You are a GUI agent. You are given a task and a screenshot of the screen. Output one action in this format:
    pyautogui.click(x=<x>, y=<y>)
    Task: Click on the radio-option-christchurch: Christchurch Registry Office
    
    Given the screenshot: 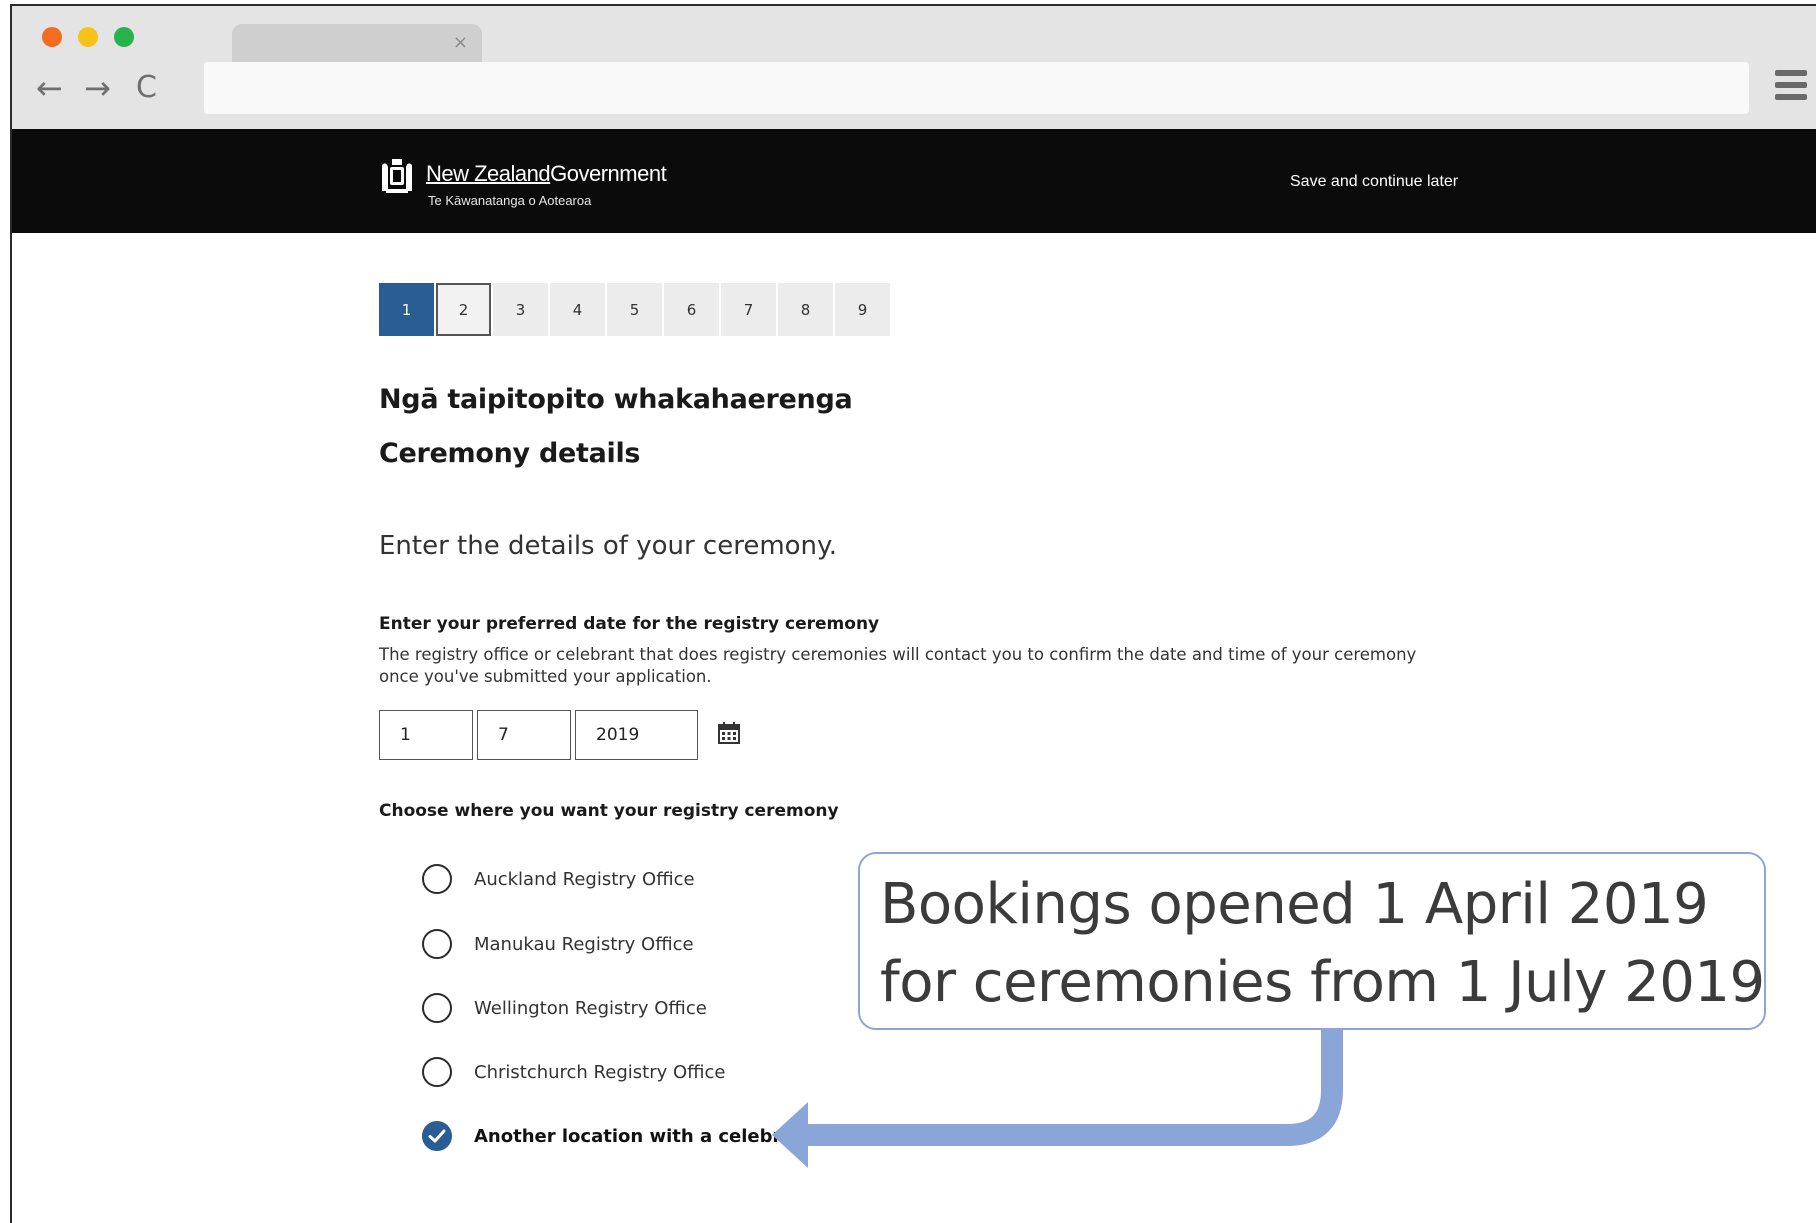 What is the action you would take?
    pyautogui.click(x=574, y=1072)
    